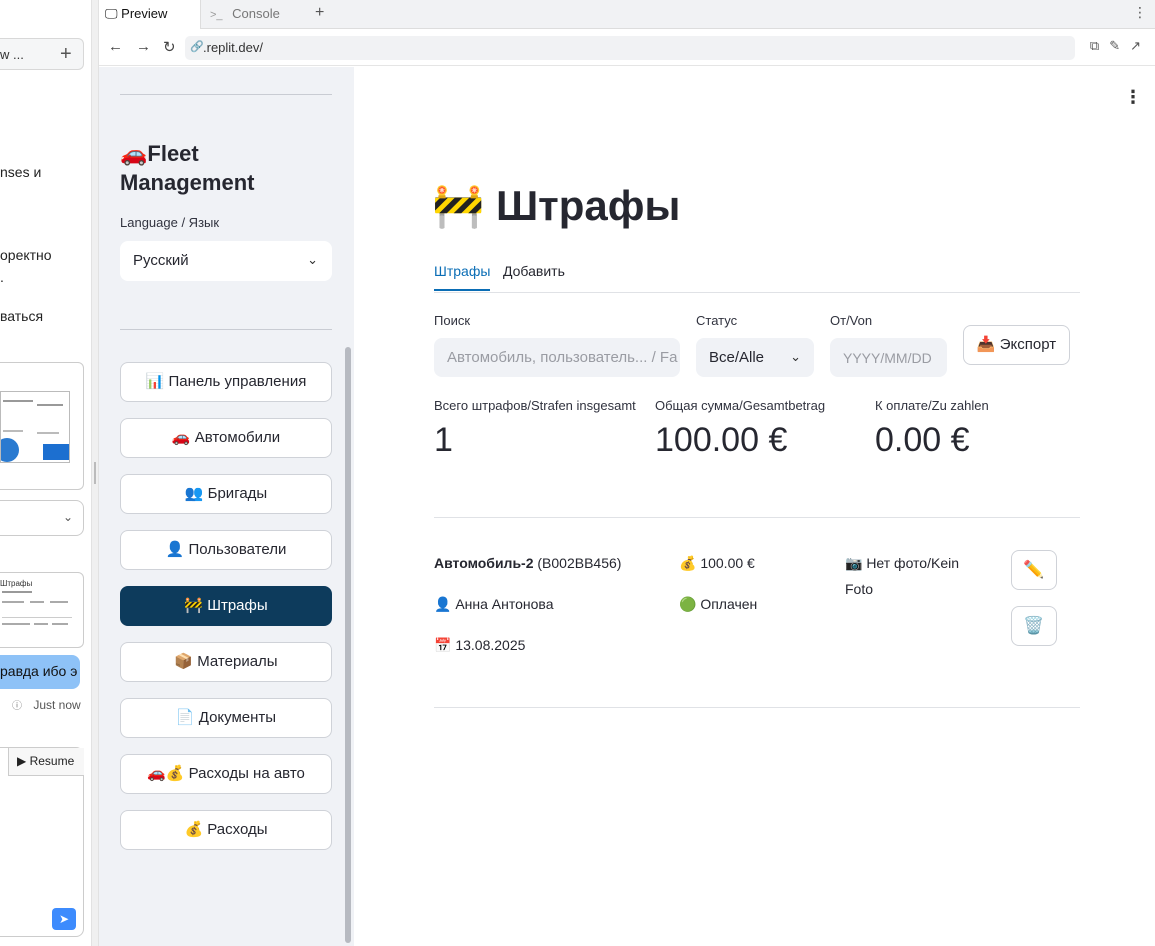 The image size is (1155, 946). Describe the element at coordinates (757, 275) in the screenshot. I see `content-tabs: Штрафы Добавить` at that location.